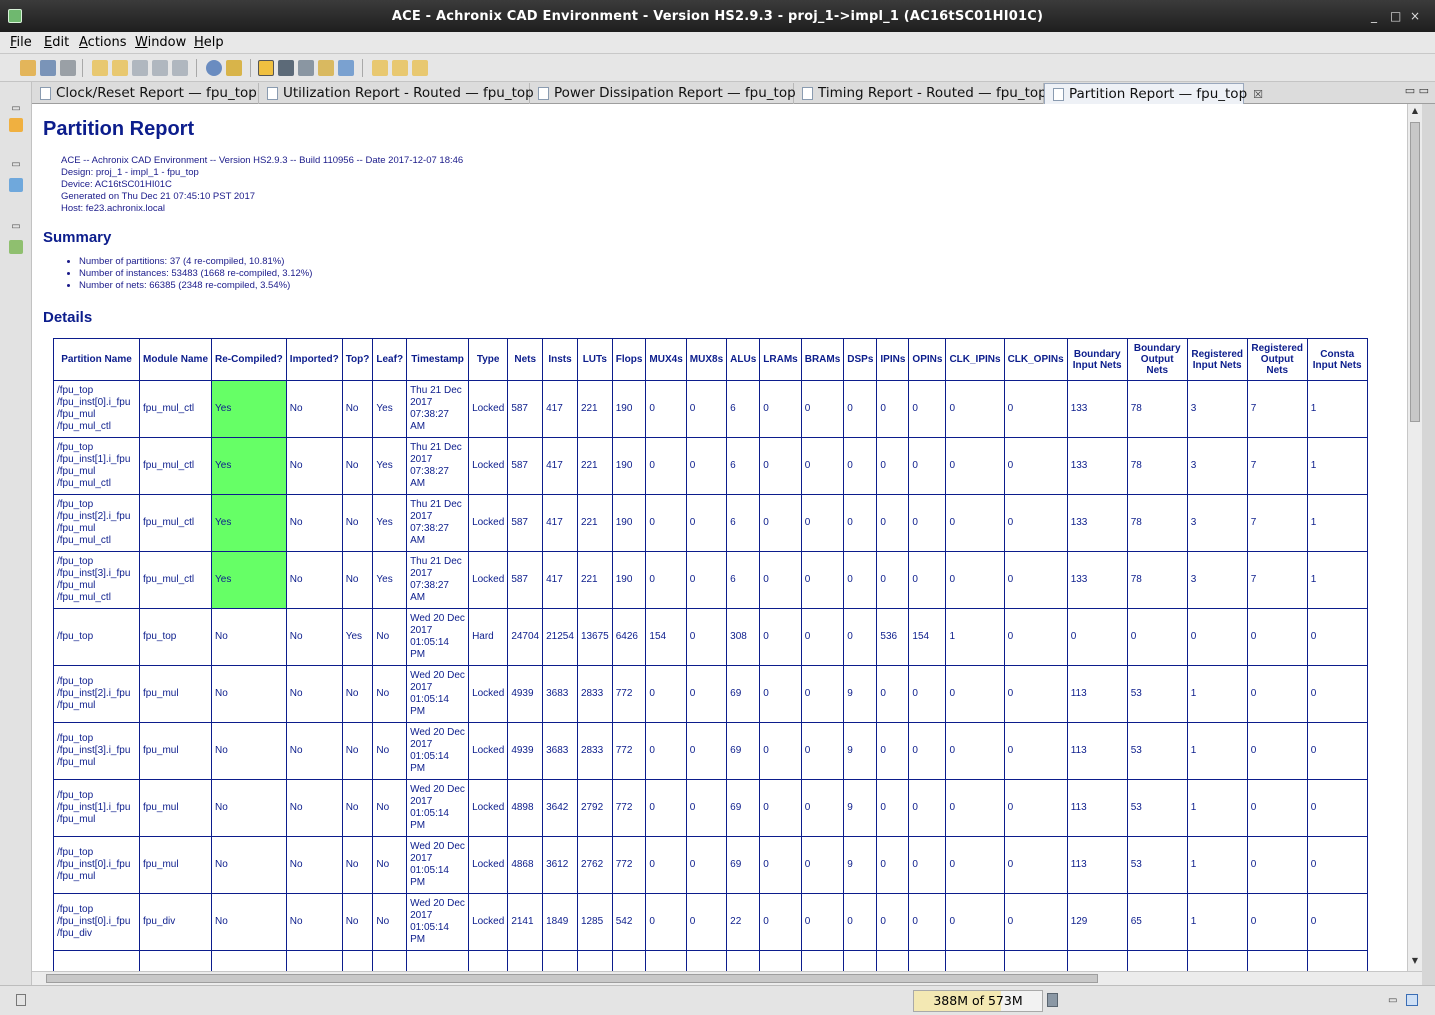 The height and width of the screenshot is (1015, 1435). Describe the element at coordinates (21, 42) in the screenshot. I see `menu-file: File` at that location.